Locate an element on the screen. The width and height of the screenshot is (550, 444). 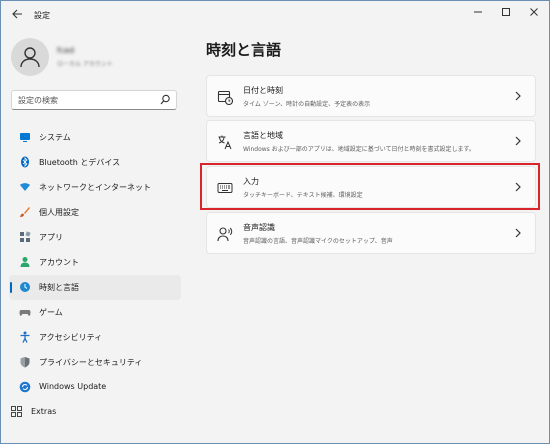
user-profile: fced ローカル アカウント is located at coordinates (91, 59).